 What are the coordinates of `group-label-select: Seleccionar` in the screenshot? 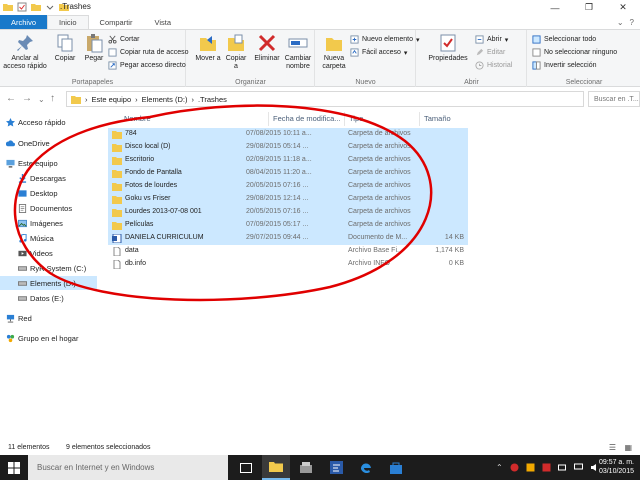 It's located at (584, 82).